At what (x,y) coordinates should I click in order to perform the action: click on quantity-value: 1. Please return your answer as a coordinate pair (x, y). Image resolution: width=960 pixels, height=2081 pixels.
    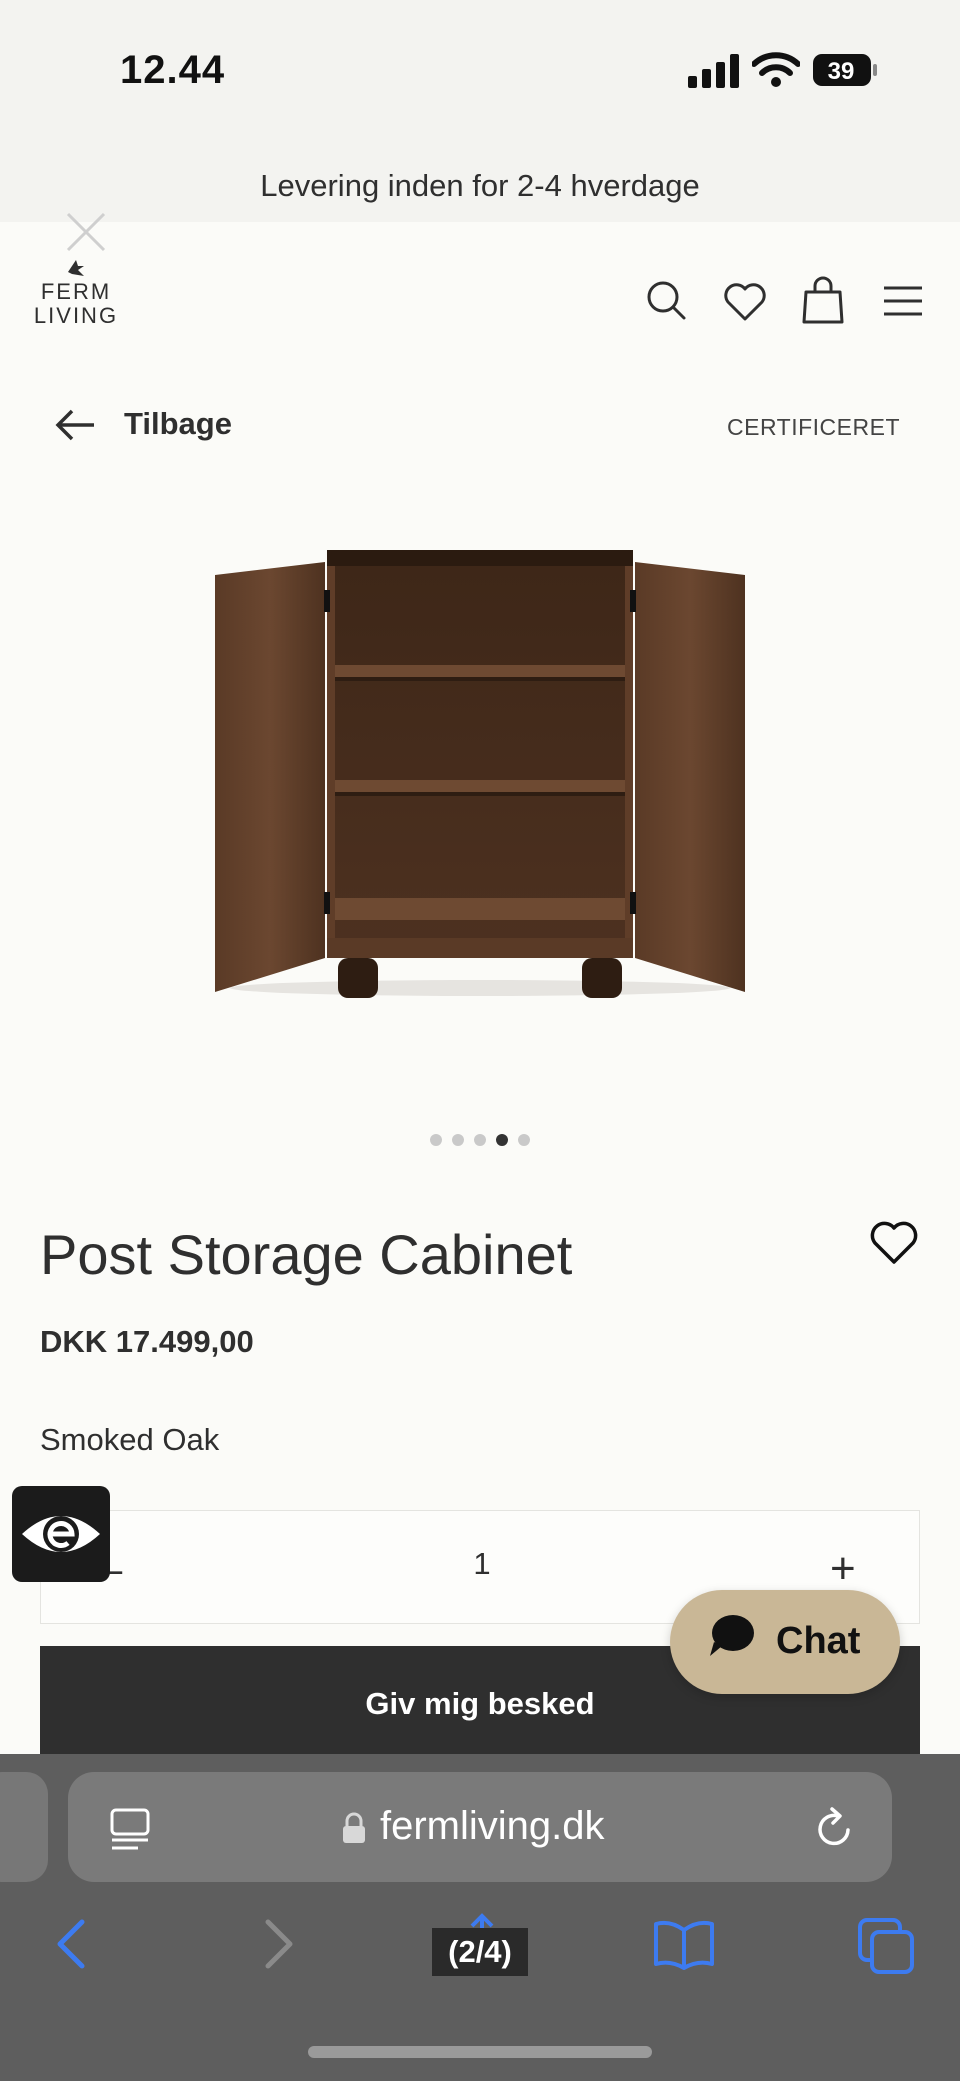
    Looking at the image, I should click on (482, 1564).